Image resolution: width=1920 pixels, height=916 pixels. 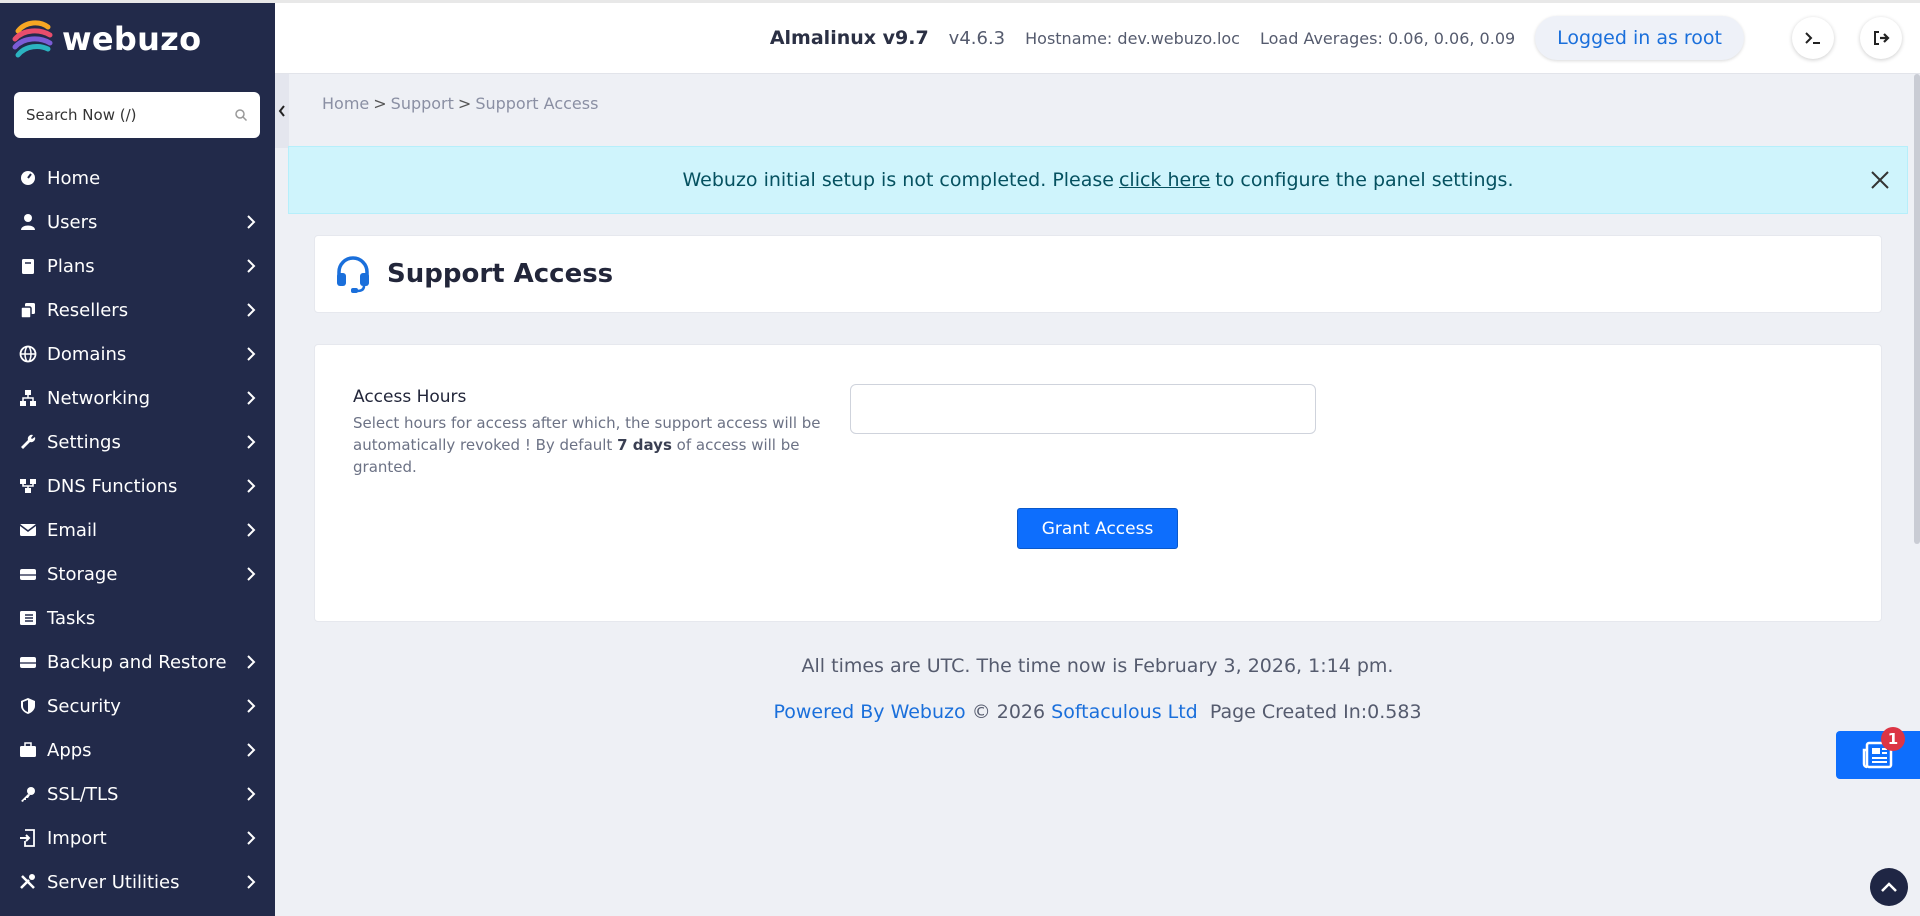 What do you see at coordinates (77, 838) in the screenshot?
I see `sidebar-item-label: Import` at bounding box center [77, 838].